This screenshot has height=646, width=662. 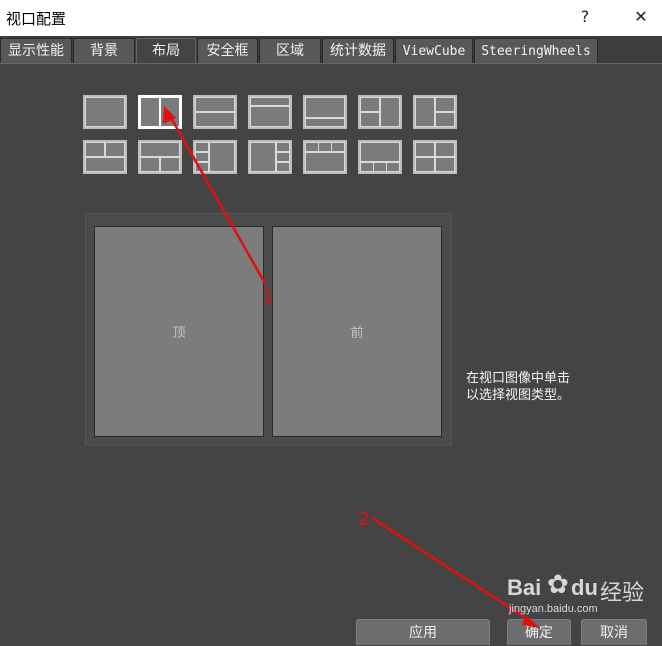 I want to click on tab-safe-frames: 安全框, so click(x=227, y=50).